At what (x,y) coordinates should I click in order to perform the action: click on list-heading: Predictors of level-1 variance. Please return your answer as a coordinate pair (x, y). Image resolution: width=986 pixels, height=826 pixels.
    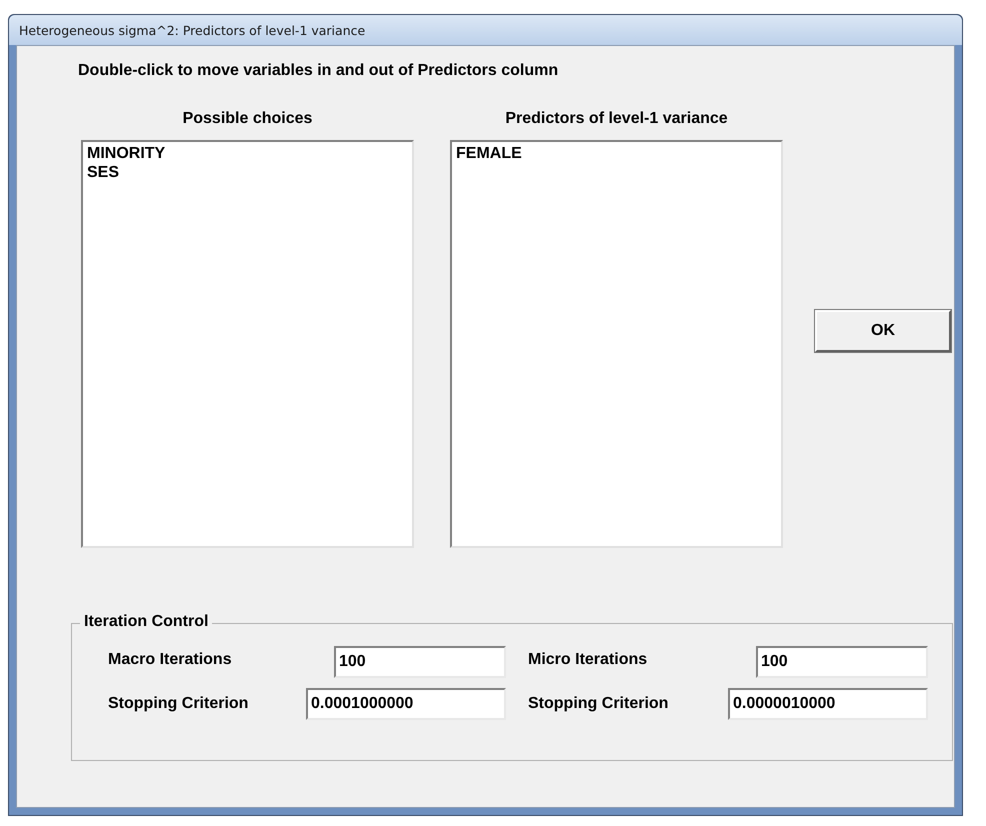
    Looking at the image, I should click on (616, 119).